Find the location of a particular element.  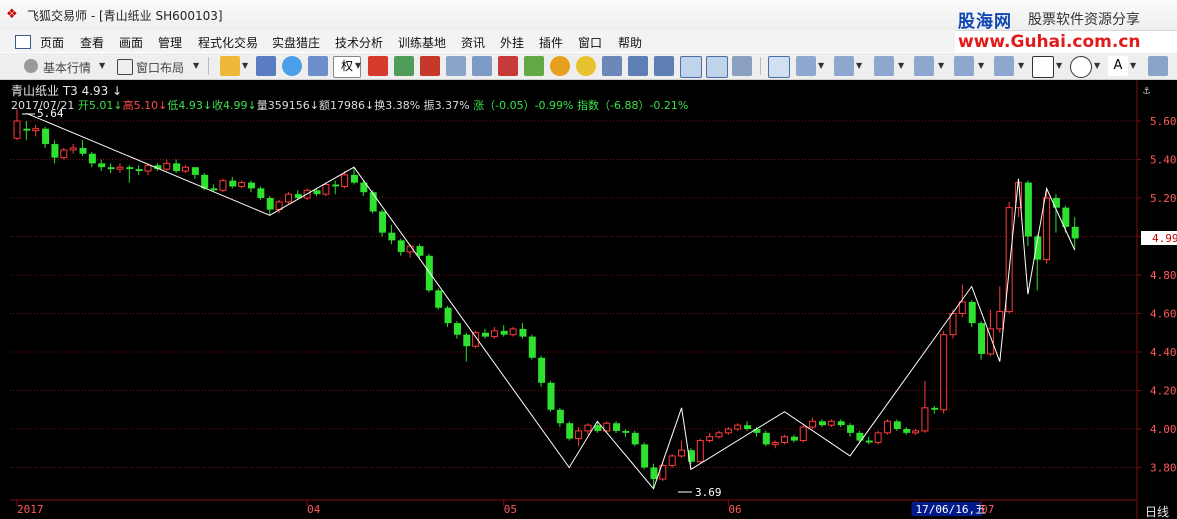

list-icon is located at coordinates (430, 66).